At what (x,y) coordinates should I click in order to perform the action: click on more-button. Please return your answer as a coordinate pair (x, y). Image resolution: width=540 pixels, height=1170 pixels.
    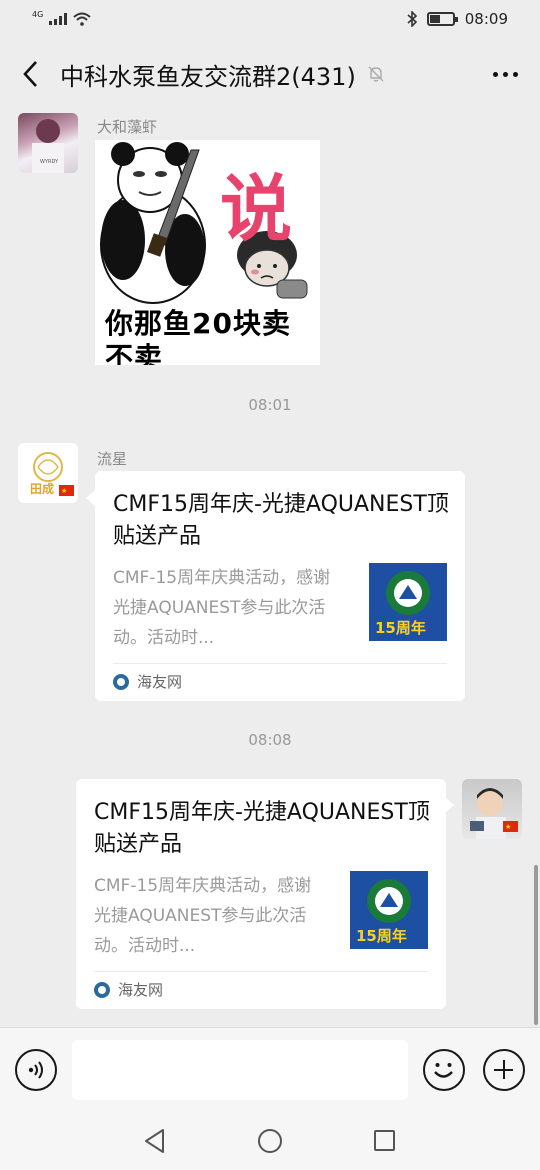
    Looking at the image, I should click on (505, 74).